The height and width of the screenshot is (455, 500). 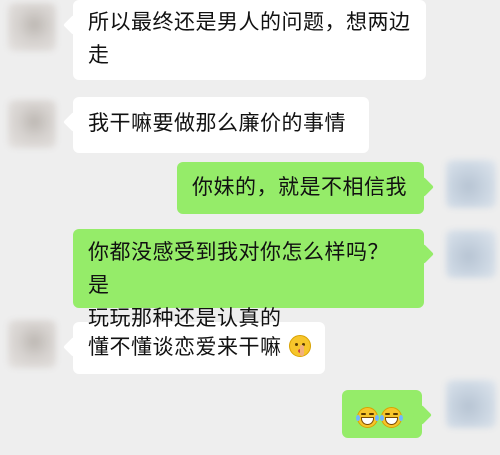 What do you see at coordinates (217, 123) in the screenshot?
I see `message-text: 我干嘛要做那么廉价的事情` at bounding box center [217, 123].